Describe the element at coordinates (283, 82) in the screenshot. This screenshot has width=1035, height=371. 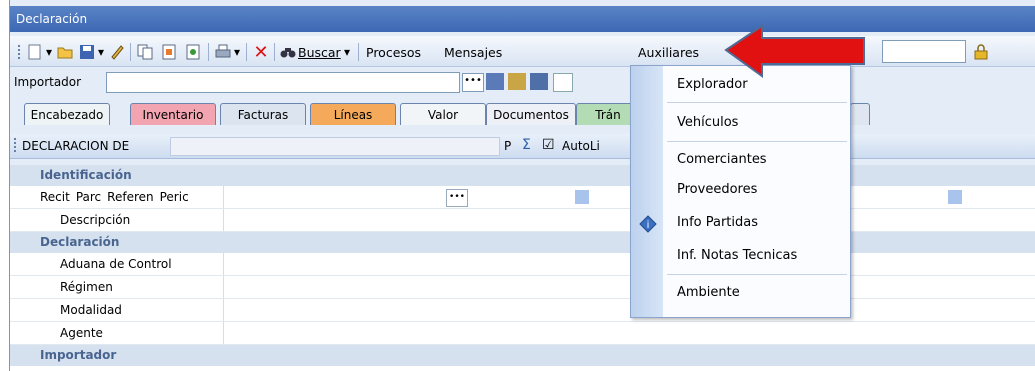
I see `importer-field` at that location.